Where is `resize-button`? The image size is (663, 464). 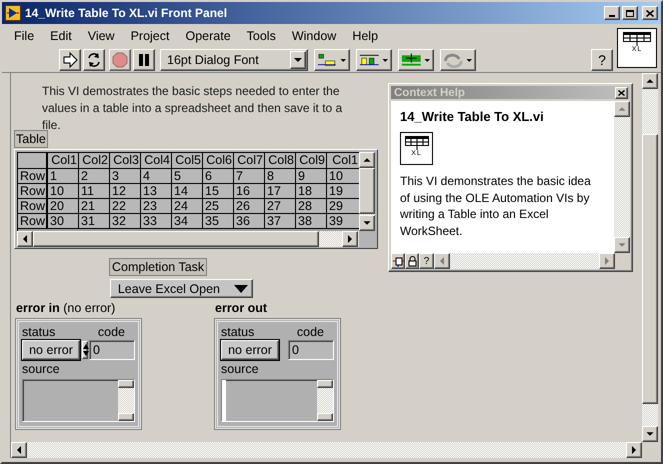 resize-button is located at coordinates (416, 59).